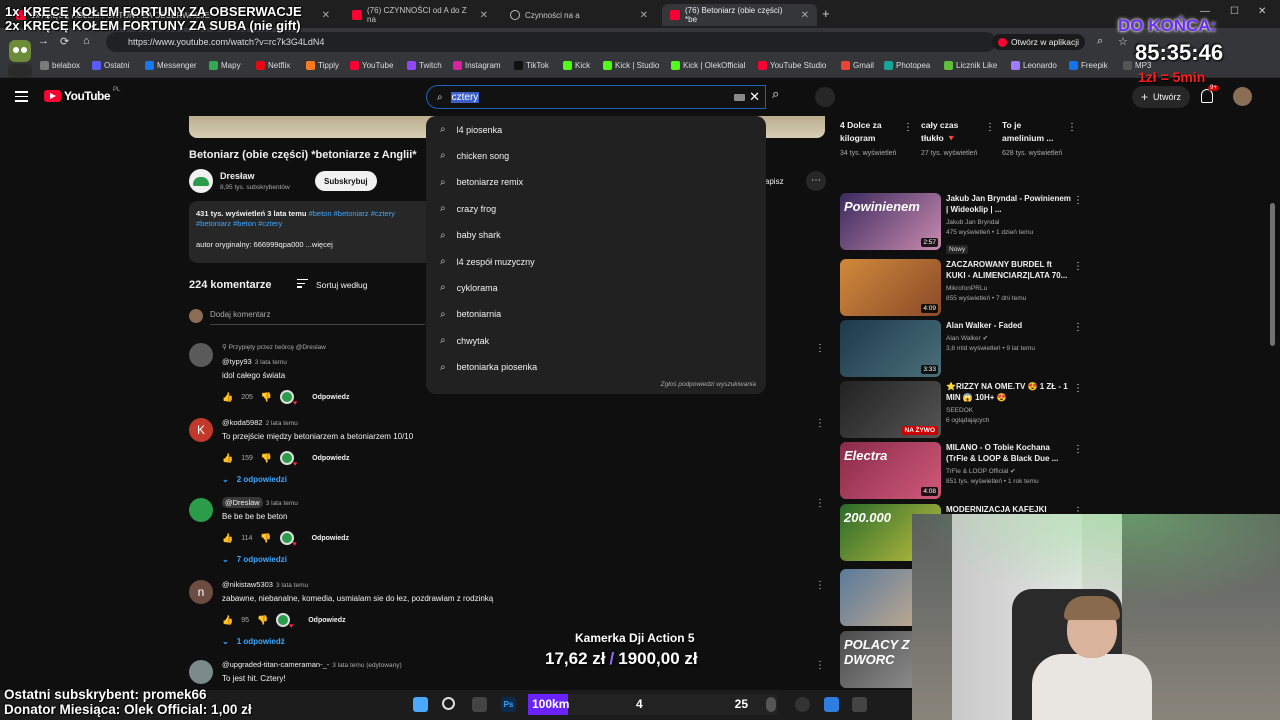 The image size is (1280, 720). What do you see at coordinates (471, 129) in the screenshot?
I see `suggestion-item: ⌕ l4 piosenka` at bounding box center [471, 129].